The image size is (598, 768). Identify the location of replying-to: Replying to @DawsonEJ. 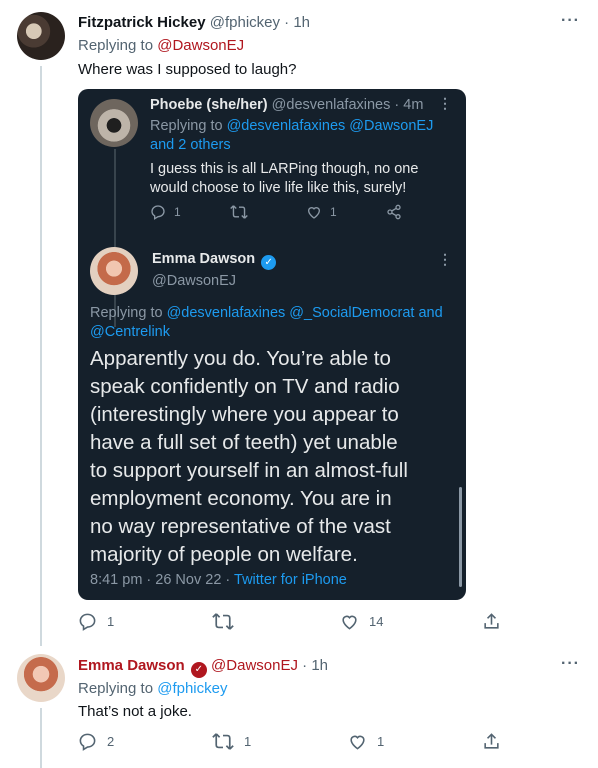
(161, 45).